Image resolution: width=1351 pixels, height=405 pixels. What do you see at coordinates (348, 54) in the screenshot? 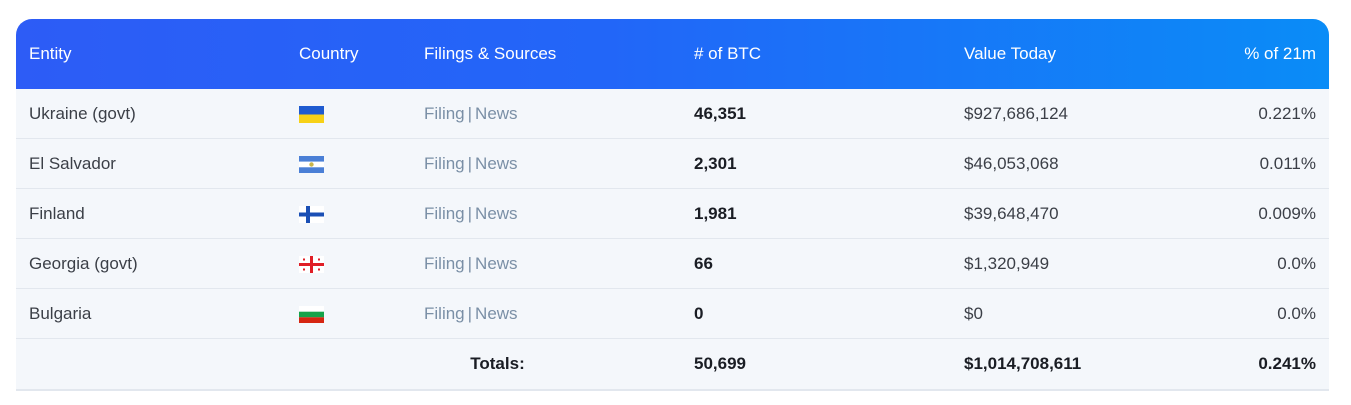
I see `header-country: Country` at bounding box center [348, 54].